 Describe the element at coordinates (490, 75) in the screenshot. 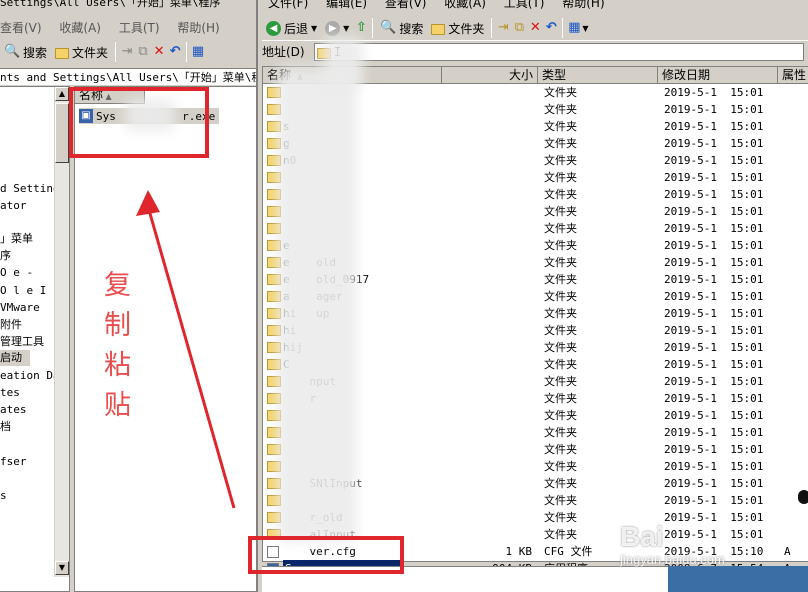

I see `col-size: 大小` at that location.